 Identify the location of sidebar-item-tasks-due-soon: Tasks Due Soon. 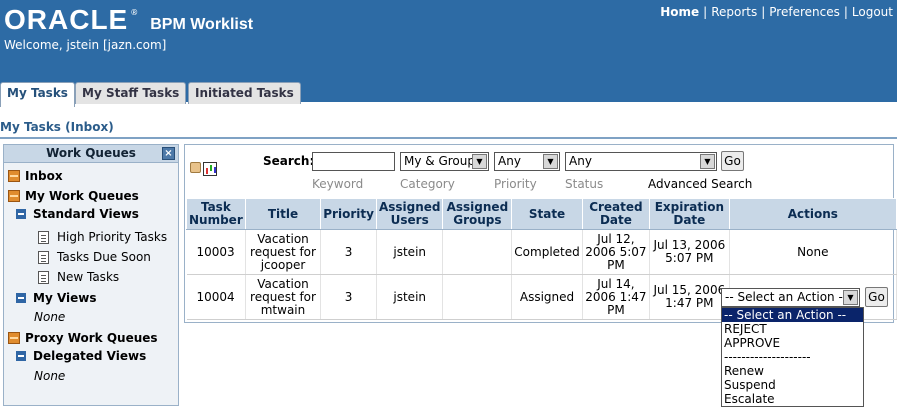
(94, 257).